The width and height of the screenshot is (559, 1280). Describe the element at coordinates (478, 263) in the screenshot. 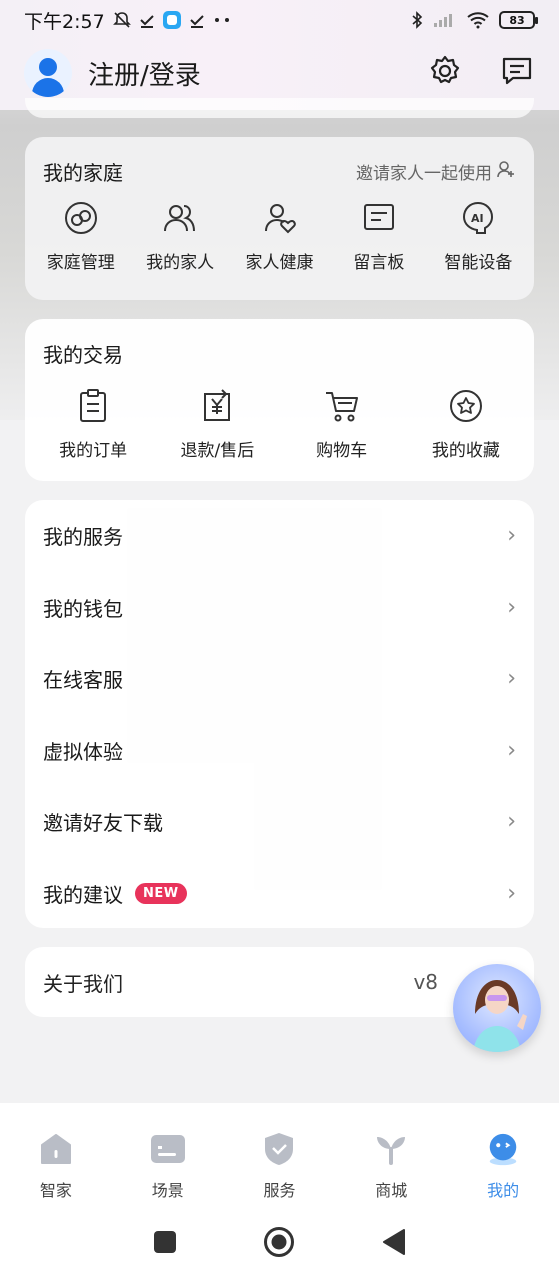

I see `grid-label: 智能设备` at that location.